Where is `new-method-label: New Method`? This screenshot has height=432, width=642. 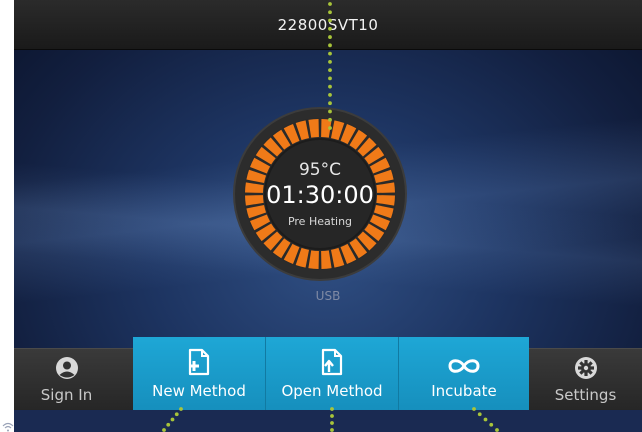
new-method-label: New Method is located at coordinates (199, 391).